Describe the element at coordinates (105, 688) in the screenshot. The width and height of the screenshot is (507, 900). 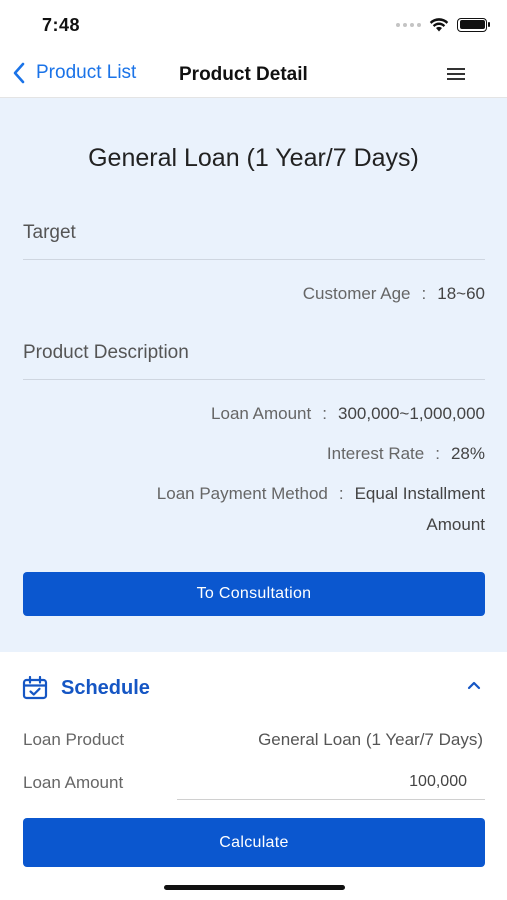
I see `schedule-title: Schedule` at that location.